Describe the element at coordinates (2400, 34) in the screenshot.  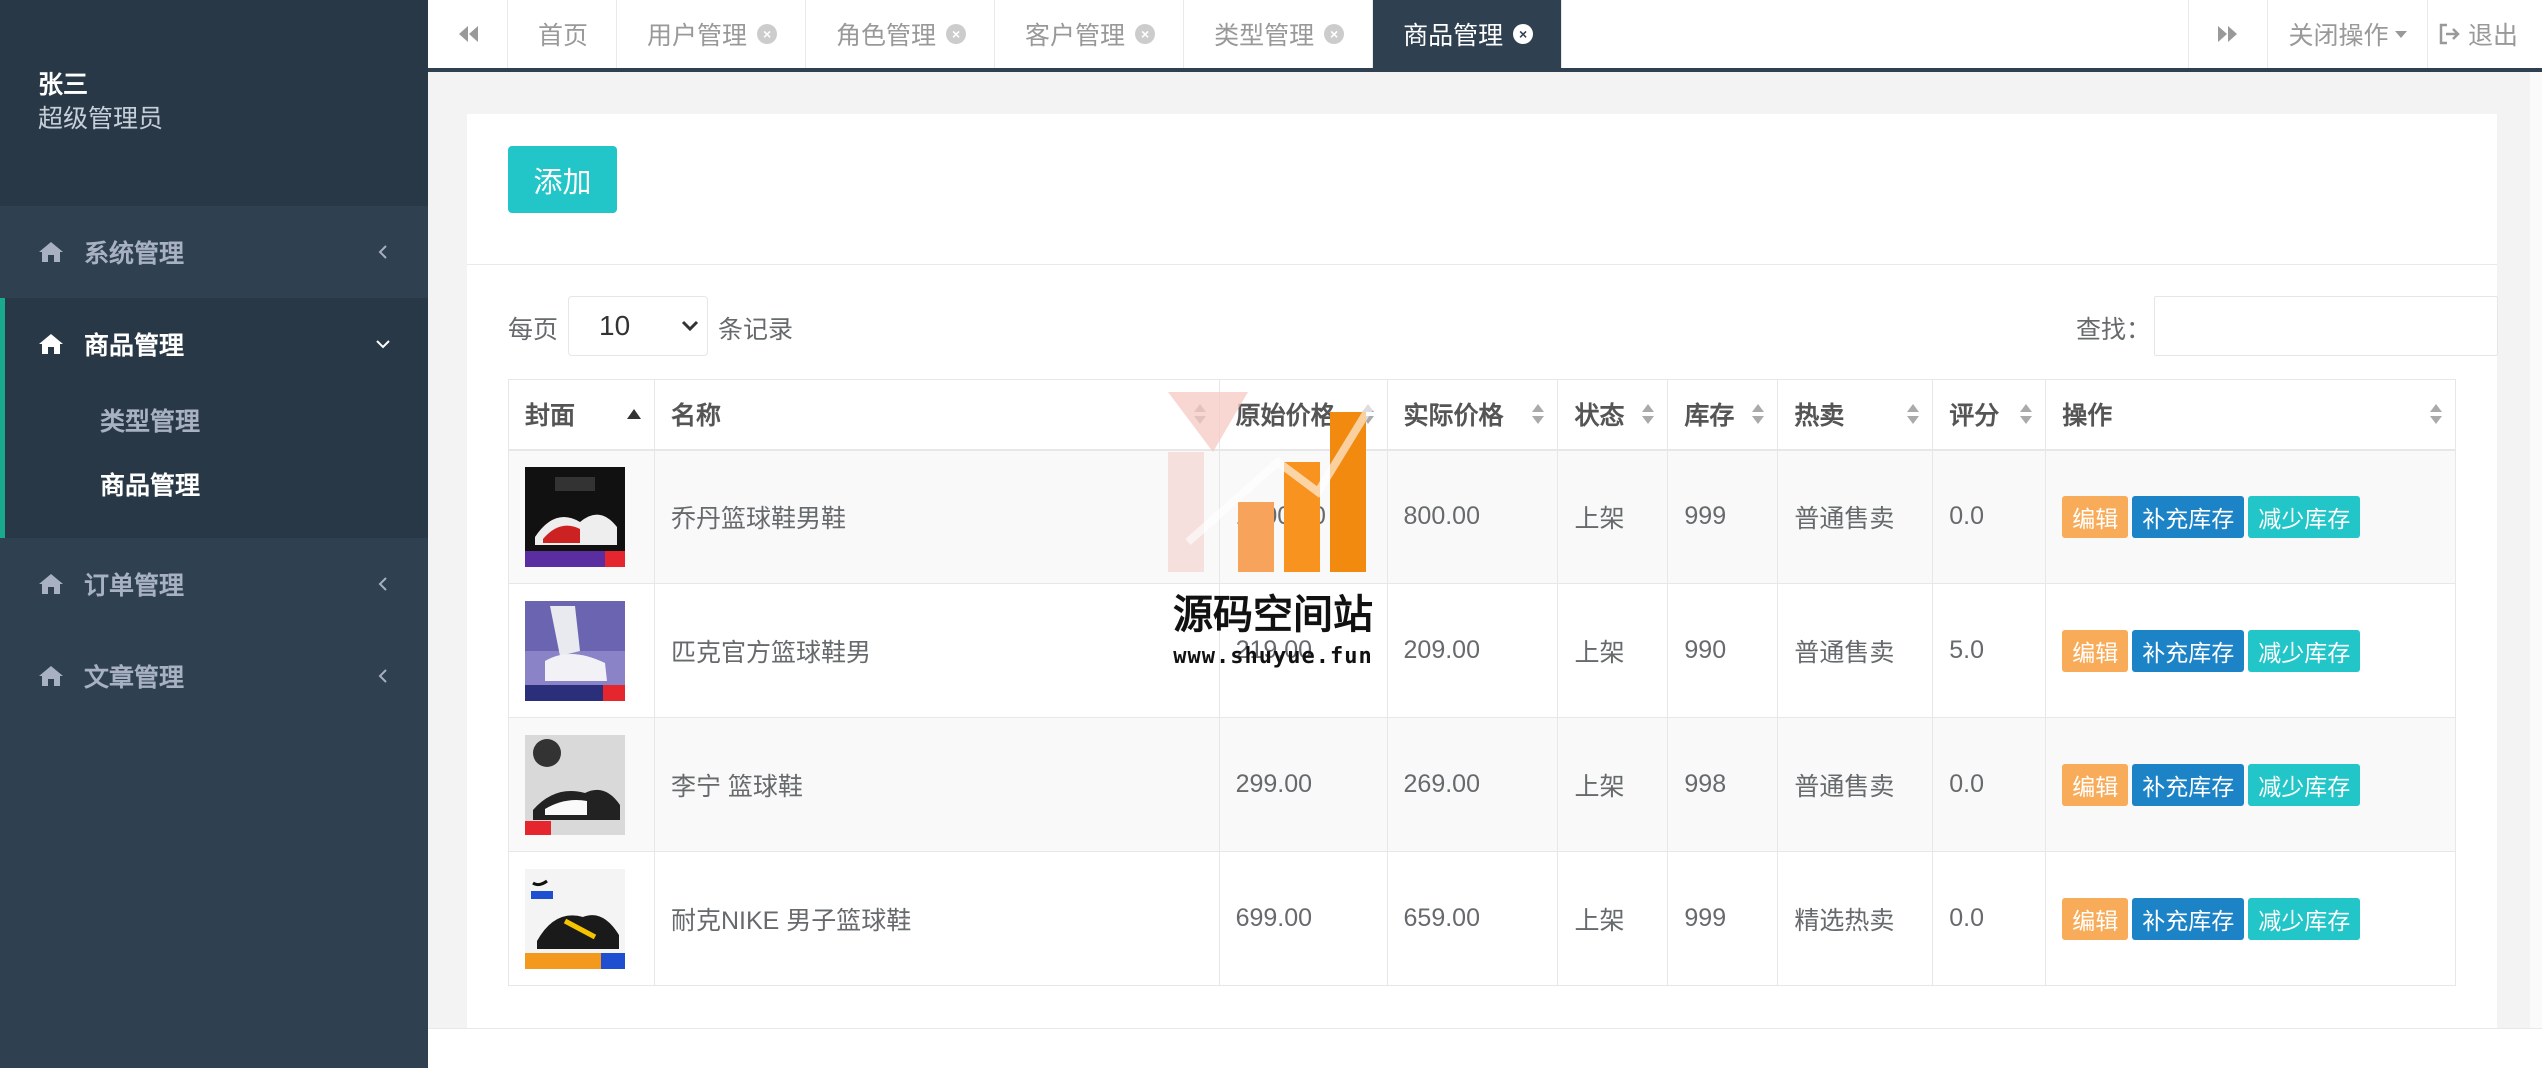
I see `caret-down-icon` at that location.